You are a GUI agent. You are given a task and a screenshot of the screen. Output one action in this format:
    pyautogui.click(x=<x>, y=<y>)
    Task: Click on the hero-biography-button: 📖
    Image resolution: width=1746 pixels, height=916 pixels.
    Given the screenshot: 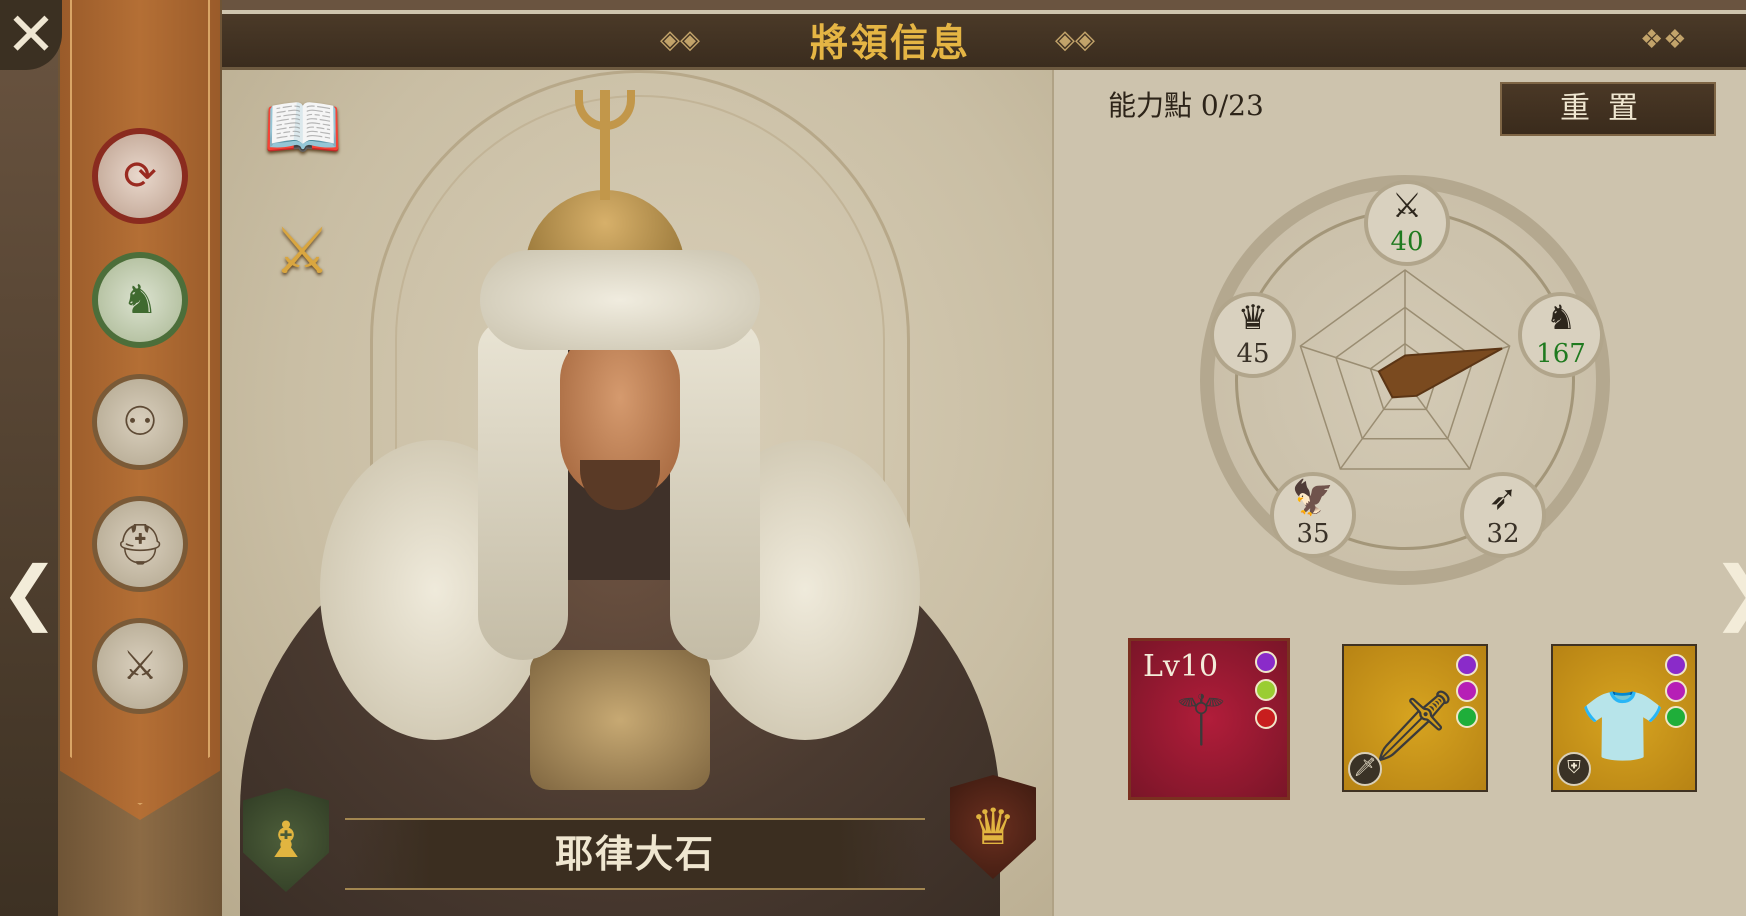 What is the action you would take?
    pyautogui.click(x=303, y=133)
    